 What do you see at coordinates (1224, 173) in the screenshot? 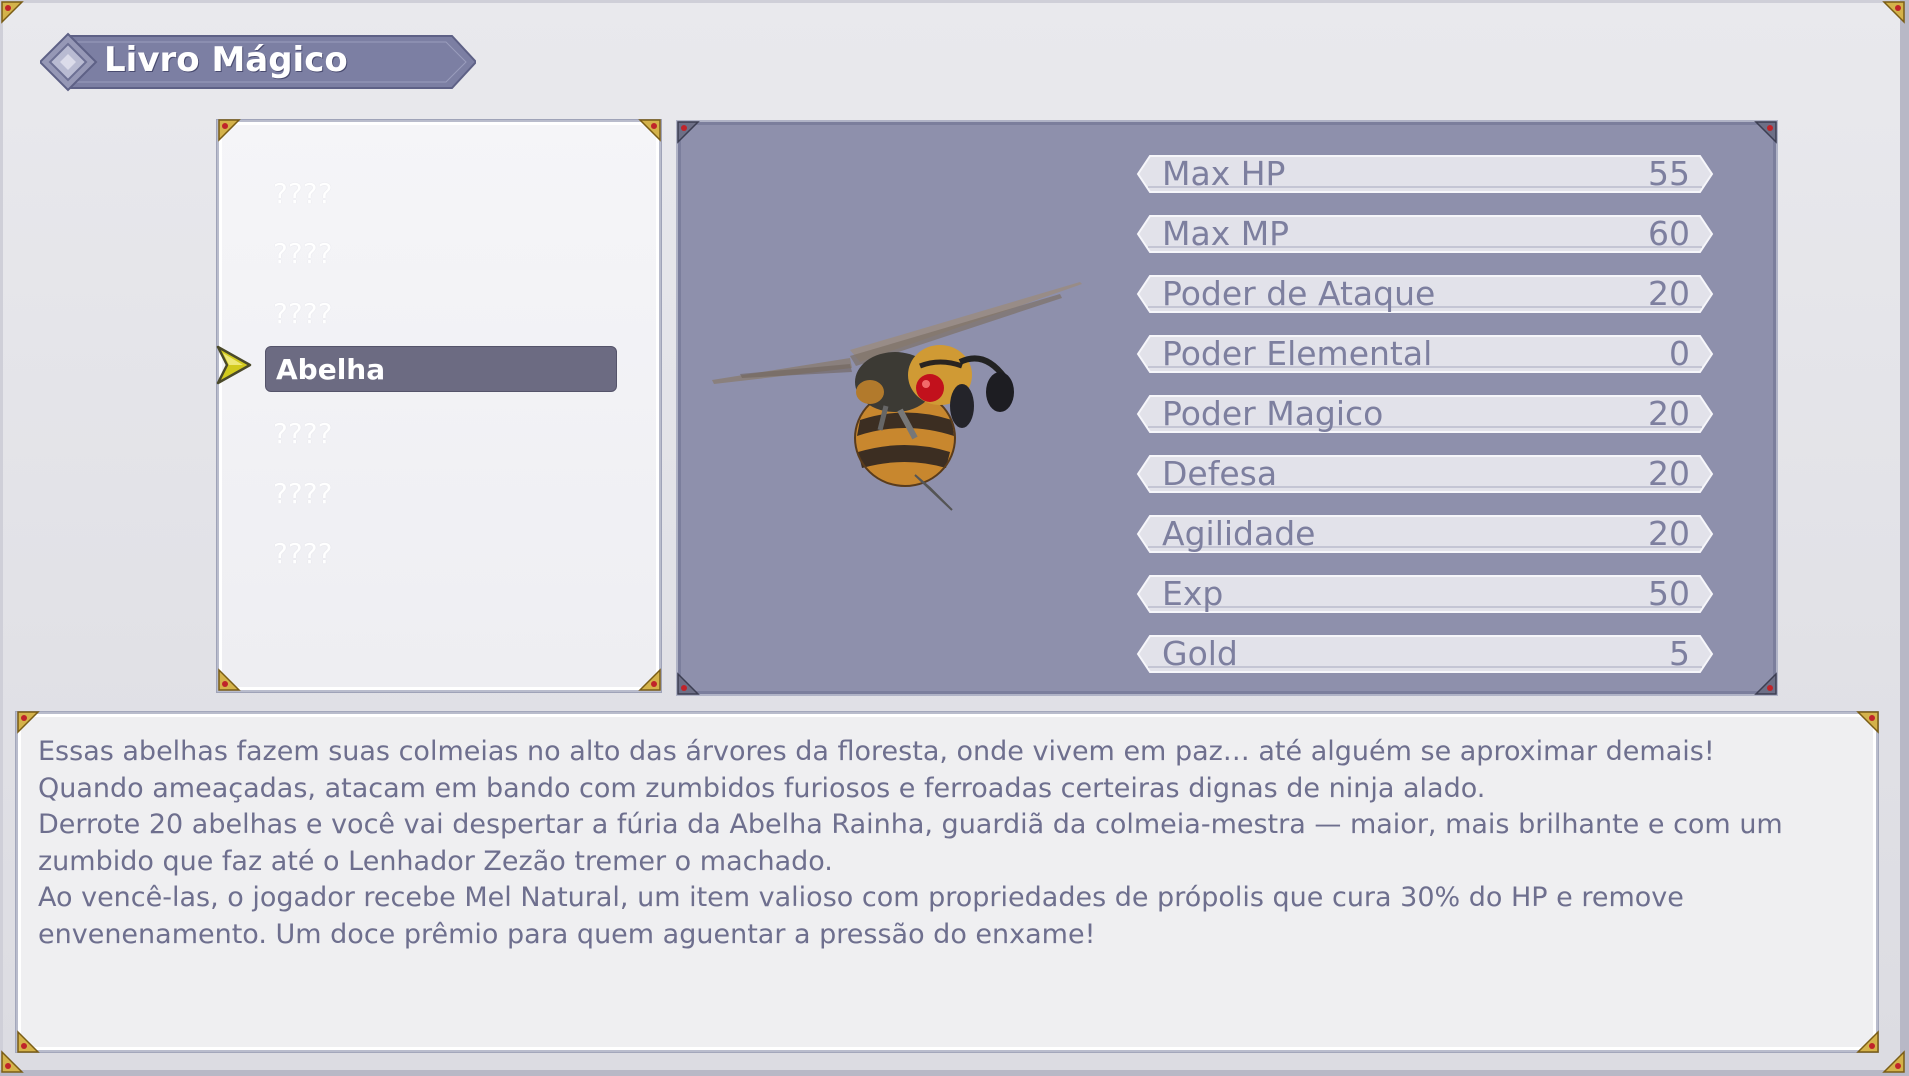
I see `stat-label: Max HP` at bounding box center [1224, 173].